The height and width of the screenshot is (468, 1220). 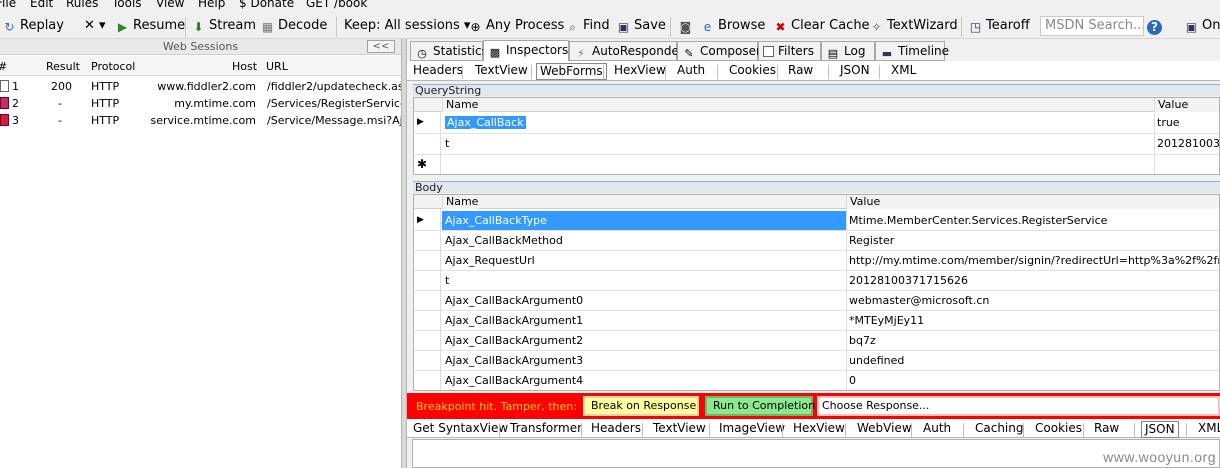 What do you see at coordinates (798, 122) in the screenshot?
I see `qs-row-name: Ajax_CallBack` at bounding box center [798, 122].